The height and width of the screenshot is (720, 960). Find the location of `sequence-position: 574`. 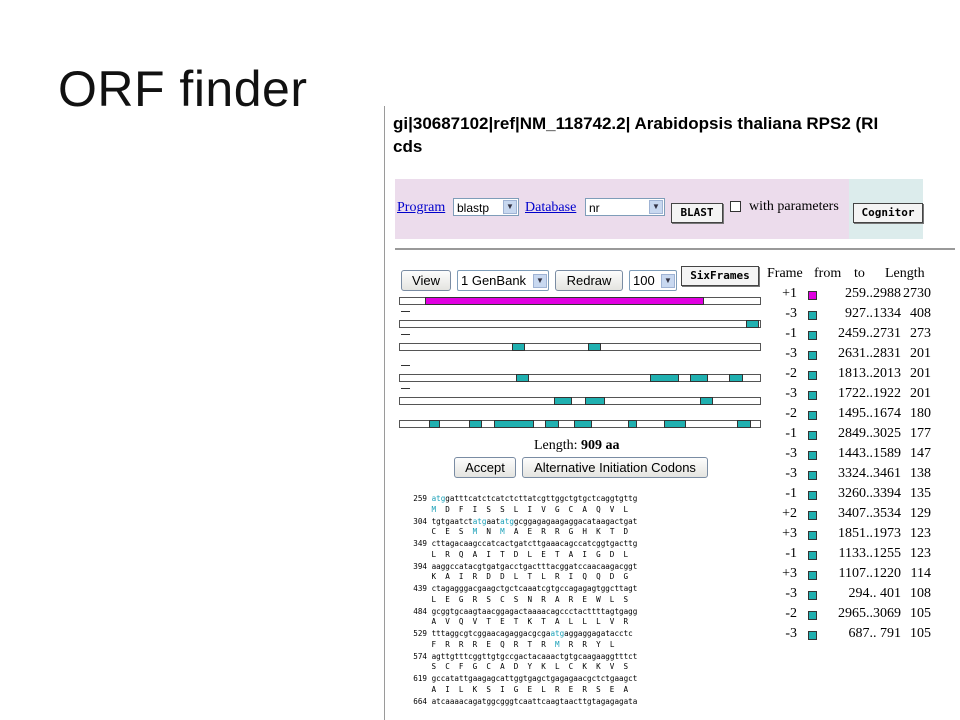

sequence-position: 574 is located at coordinates (420, 656).